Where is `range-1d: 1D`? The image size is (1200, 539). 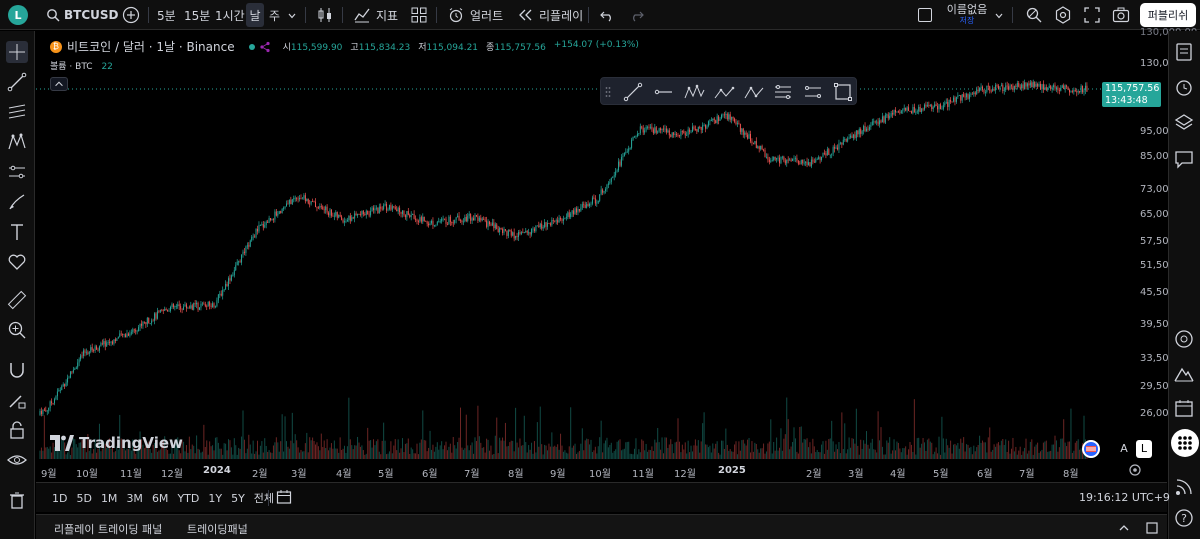
range-1d: 1D is located at coordinates (59, 498).